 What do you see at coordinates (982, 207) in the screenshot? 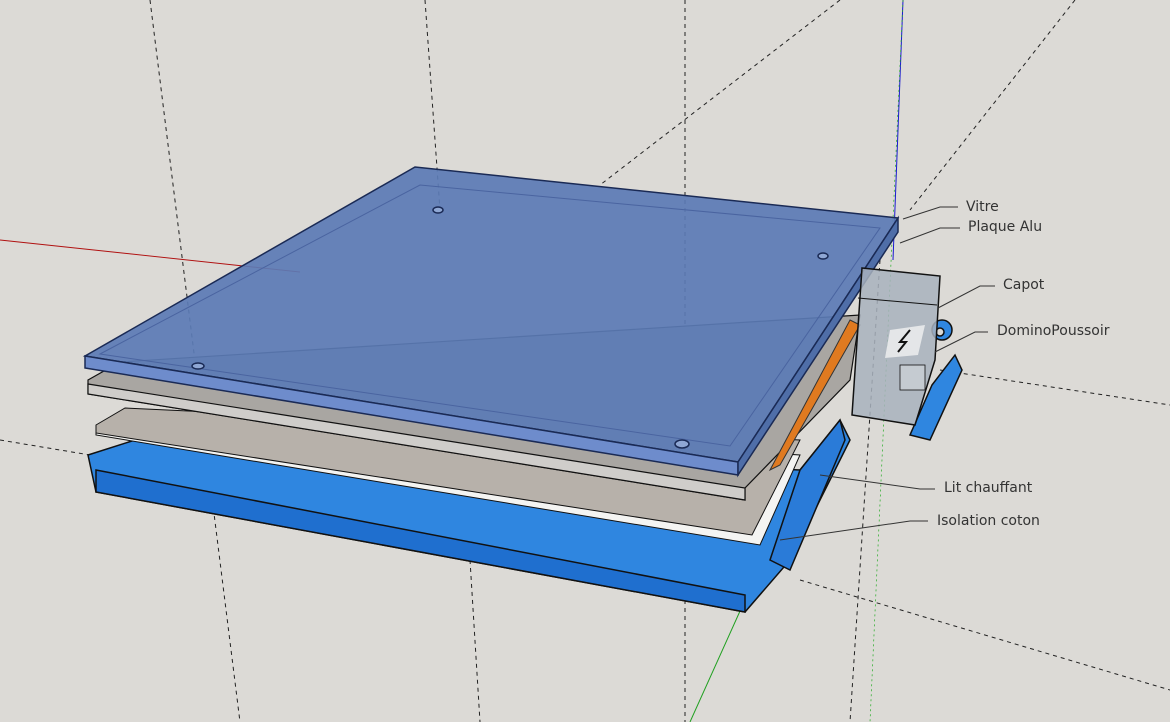
I see `label-vitre: Vitre` at bounding box center [982, 207].